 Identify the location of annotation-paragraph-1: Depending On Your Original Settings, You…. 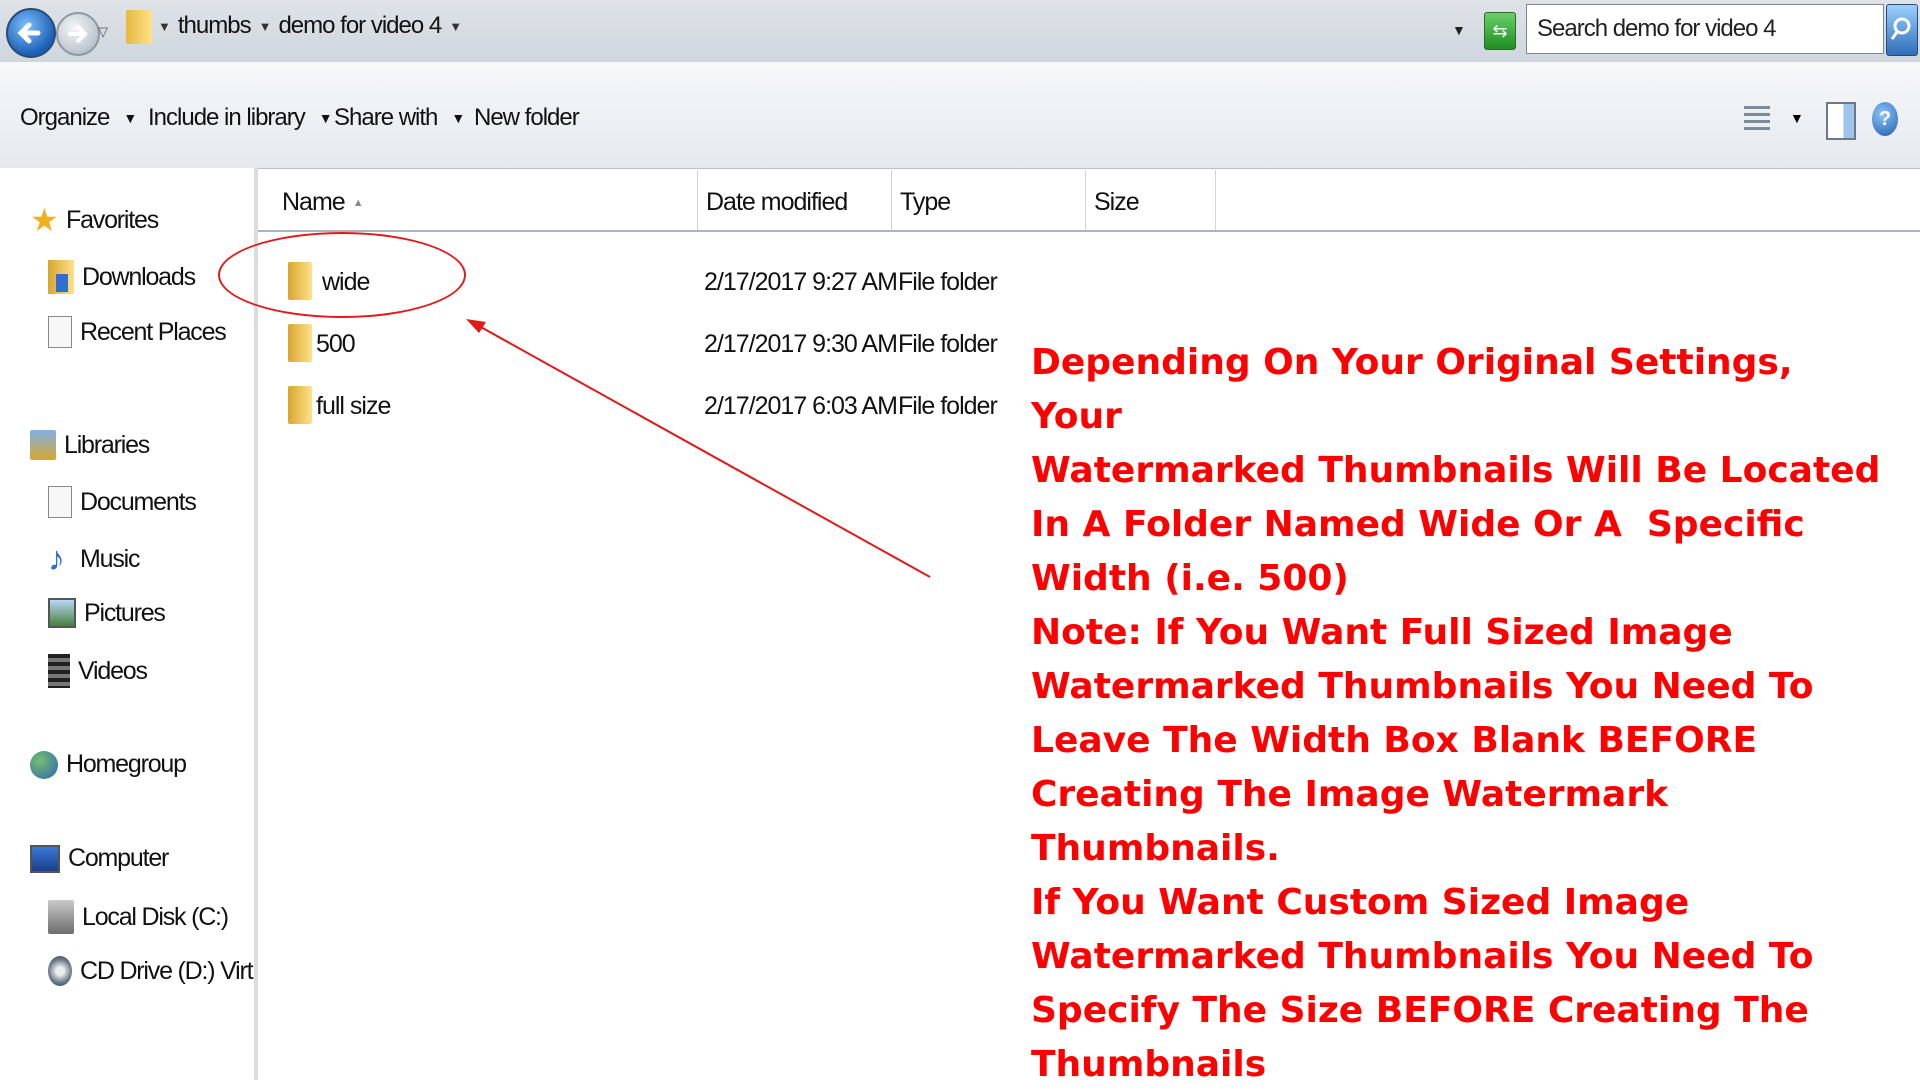
(1461, 471).